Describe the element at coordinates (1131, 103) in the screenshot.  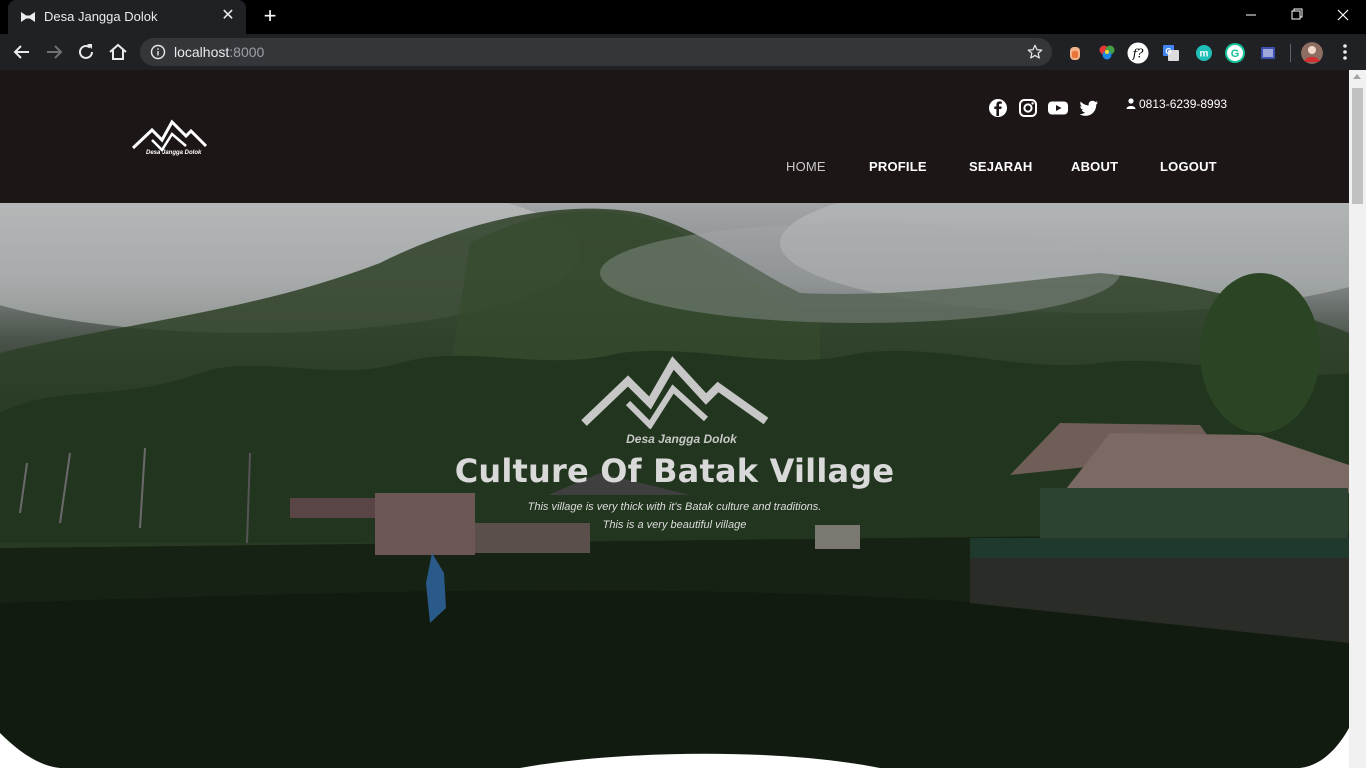
I see `user-icon` at that location.